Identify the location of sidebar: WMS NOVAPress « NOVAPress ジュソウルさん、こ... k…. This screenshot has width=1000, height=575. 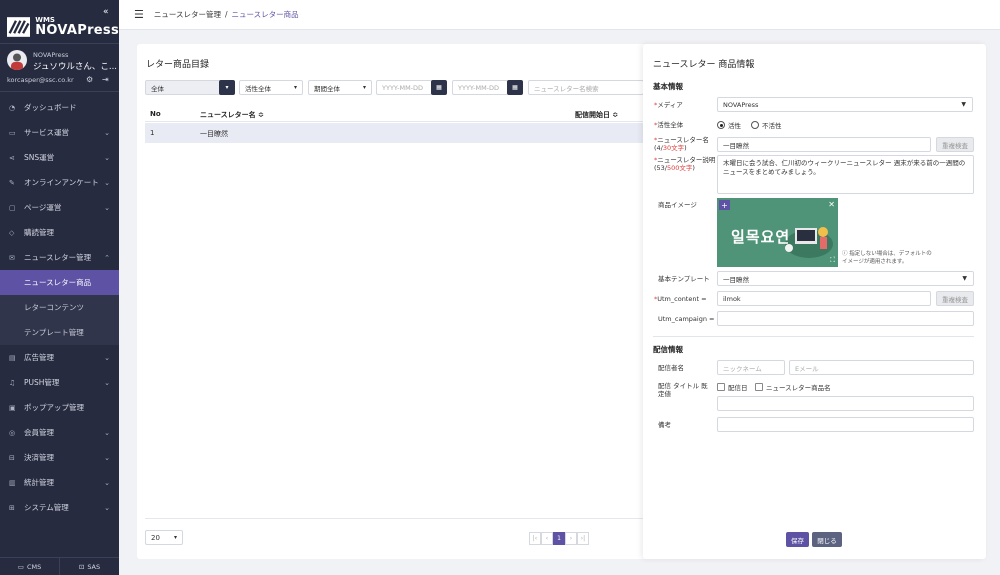
(59, 287).